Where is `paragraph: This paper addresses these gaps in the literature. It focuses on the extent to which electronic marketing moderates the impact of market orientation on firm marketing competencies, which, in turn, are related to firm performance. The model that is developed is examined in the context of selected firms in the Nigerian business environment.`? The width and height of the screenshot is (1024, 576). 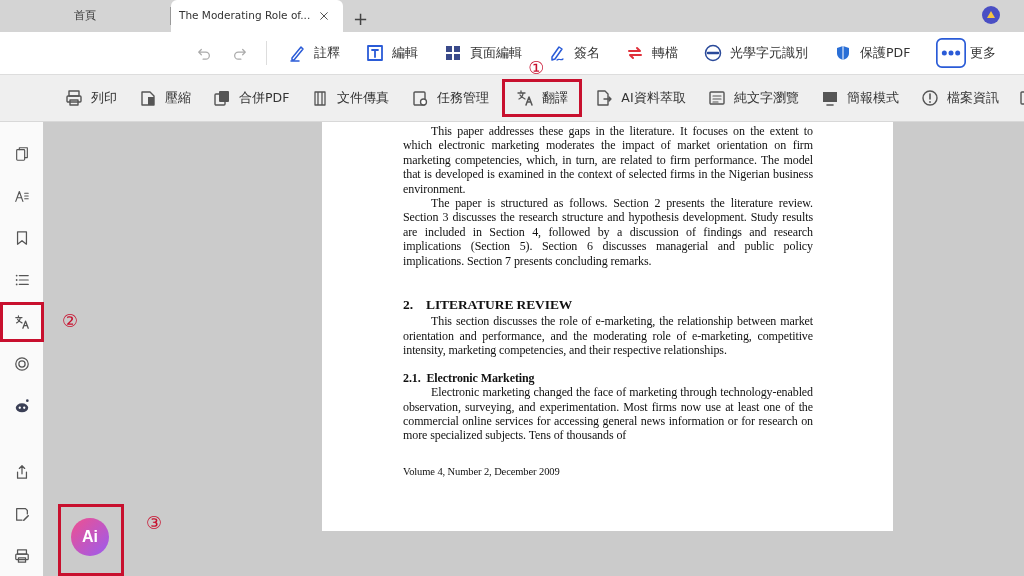 paragraph: This paper addresses these gaps in the literature. It focuses on the extent to which electronic marketing moderates the impact of market orientation on firm marketing competencies, which, in turn, are related to firm performance. The model that is developed is examined in the context of selected firms in the Nigerian business environment. is located at coordinates (608, 160).